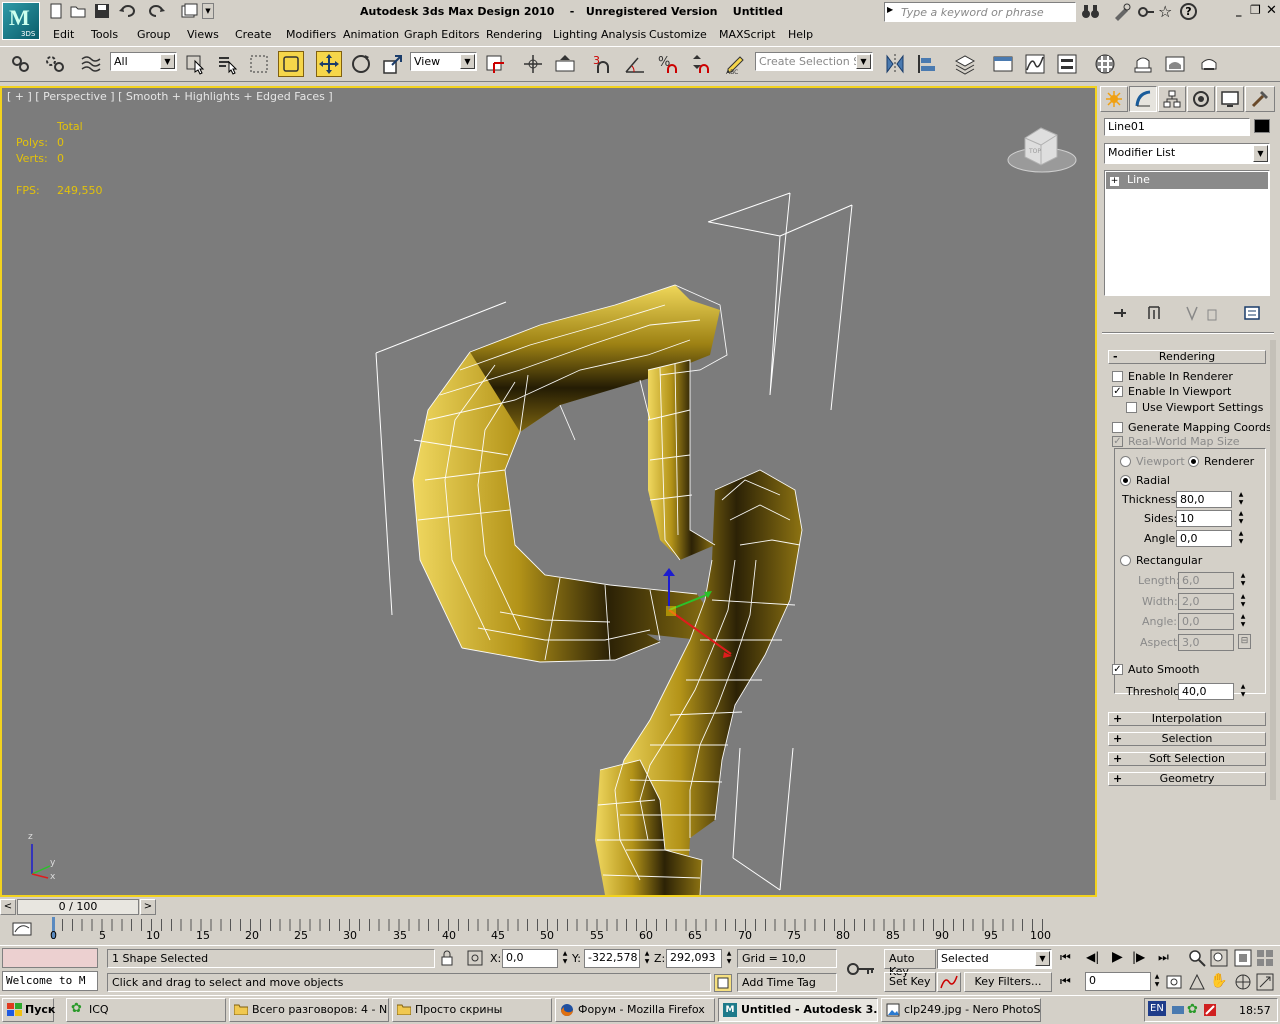  What do you see at coordinates (196, 64) in the screenshot?
I see `select-object-icon` at bounding box center [196, 64].